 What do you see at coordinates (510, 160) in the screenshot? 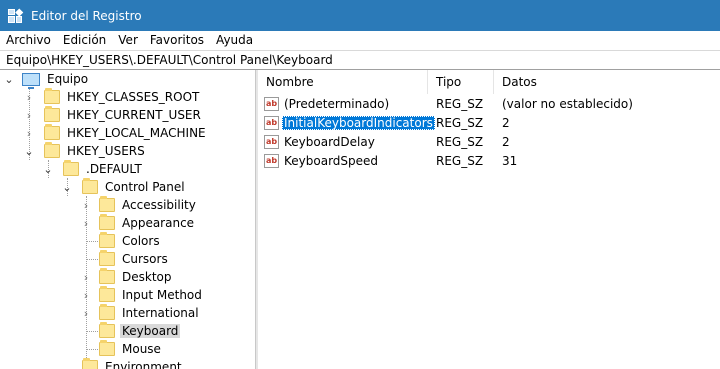
I see `value-data: 31` at bounding box center [510, 160].